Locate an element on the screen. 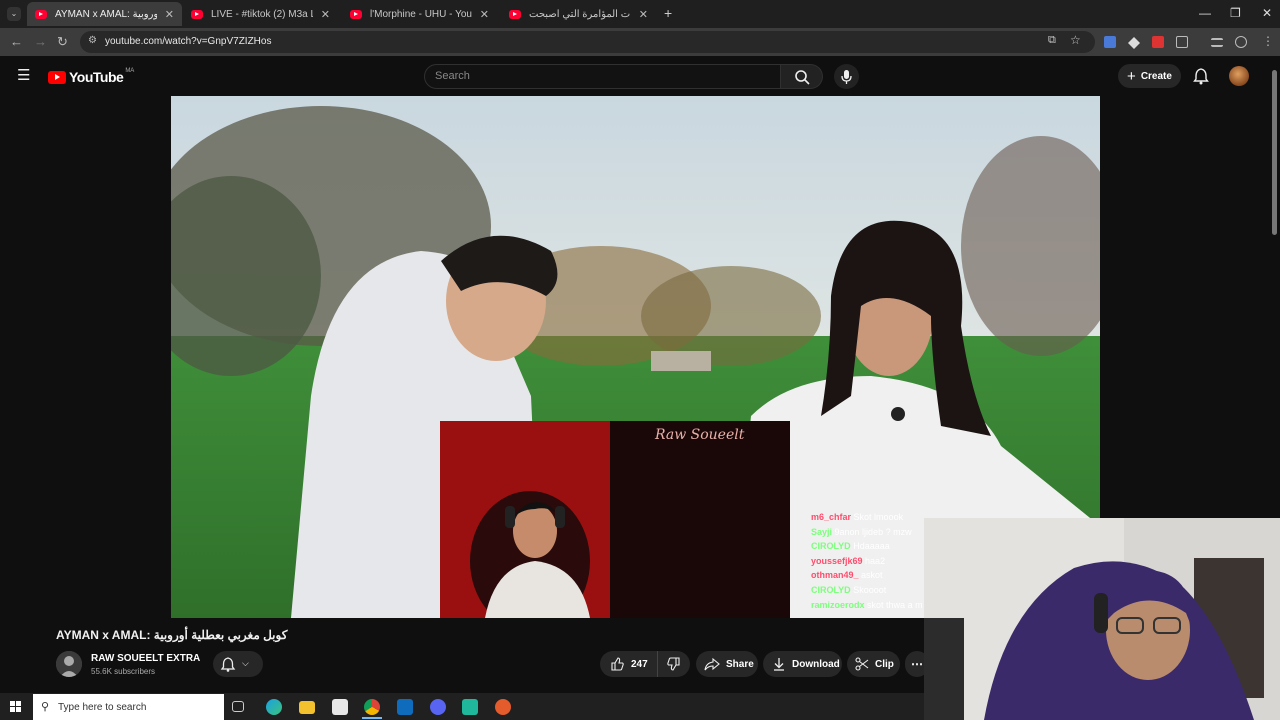 This screenshot has width=1280, height=720. search-icon: ⚲ is located at coordinates (45, 707).